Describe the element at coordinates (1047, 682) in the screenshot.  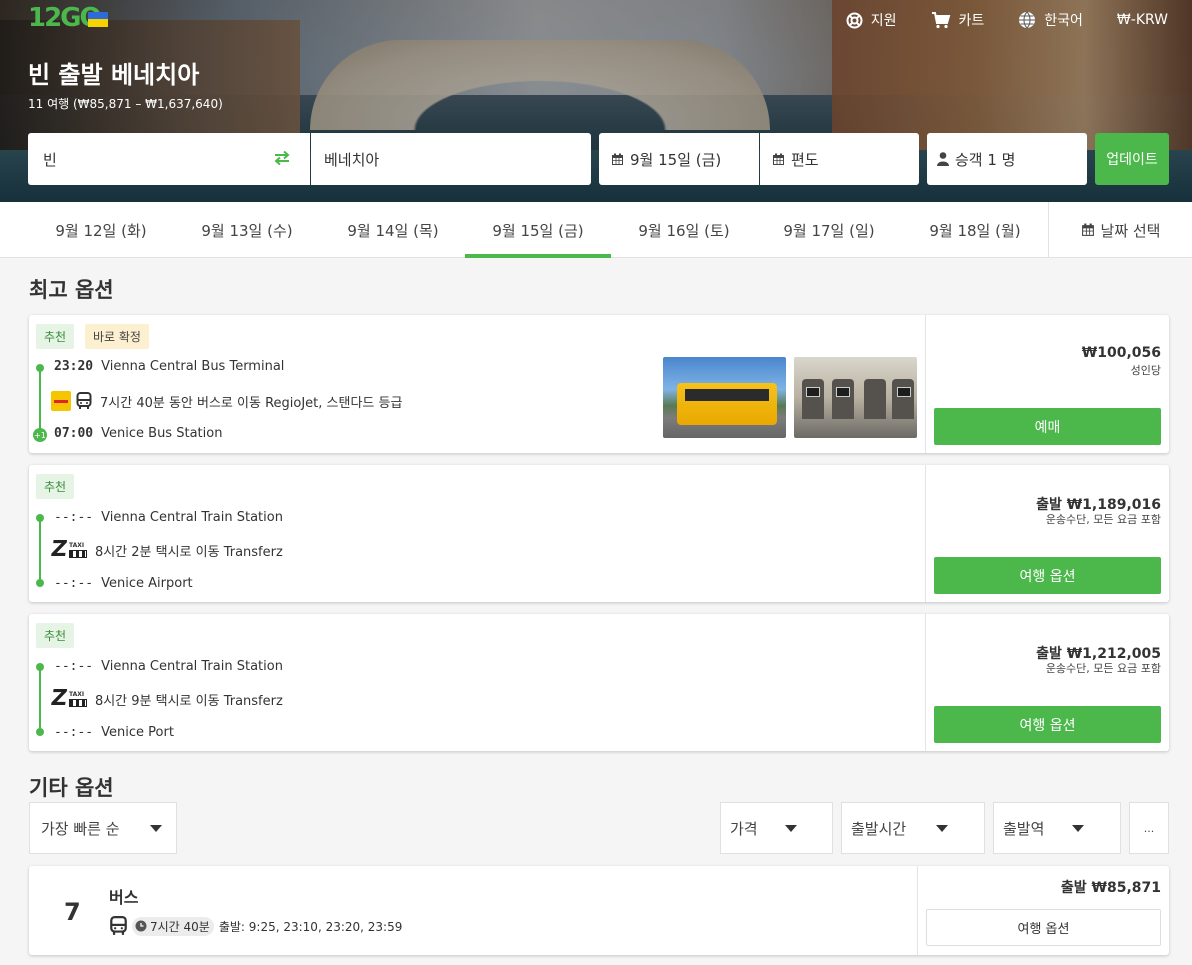
I see `price-panel: 출발 ₩1,212,005 운송수단, 모든 요금 포함 여행 옵션` at that location.